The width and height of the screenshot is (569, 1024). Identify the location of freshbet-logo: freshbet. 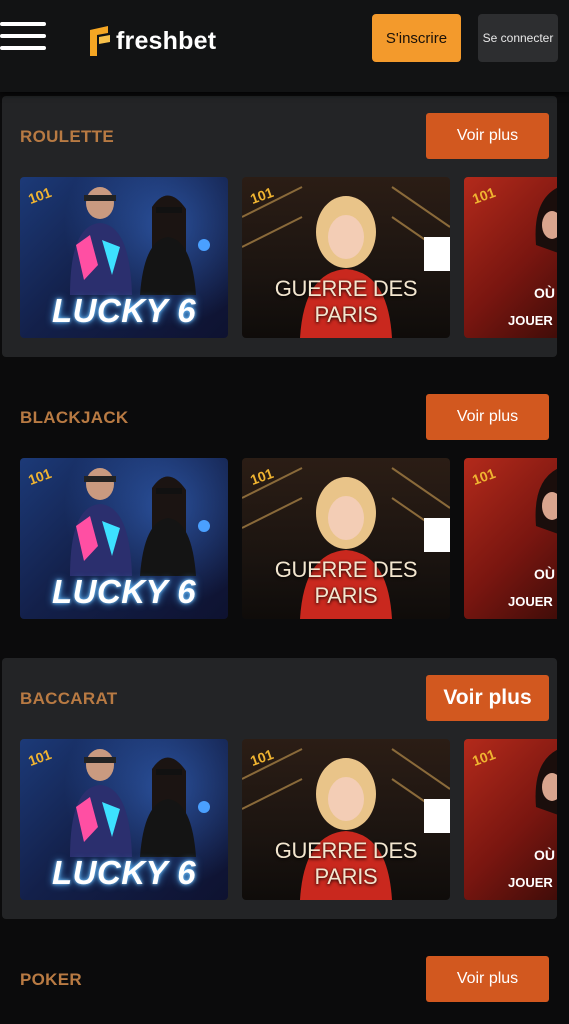
(152, 41).